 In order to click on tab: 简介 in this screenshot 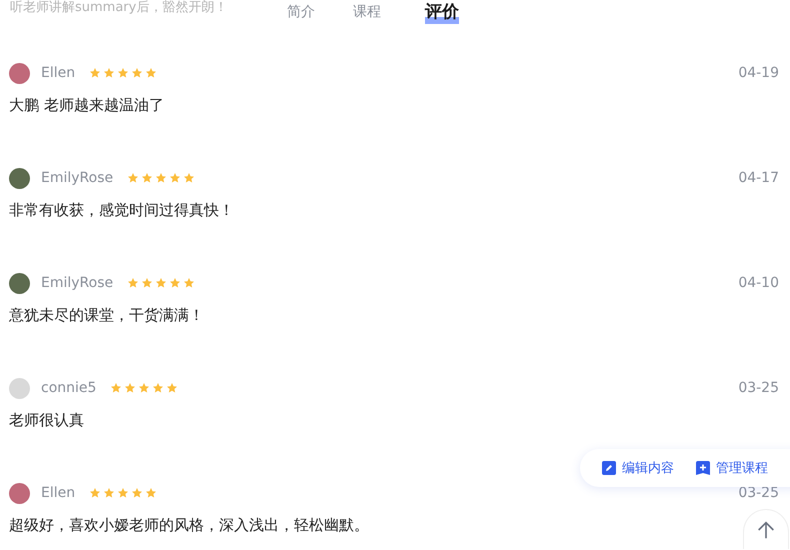, I will do `click(301, 12)`.